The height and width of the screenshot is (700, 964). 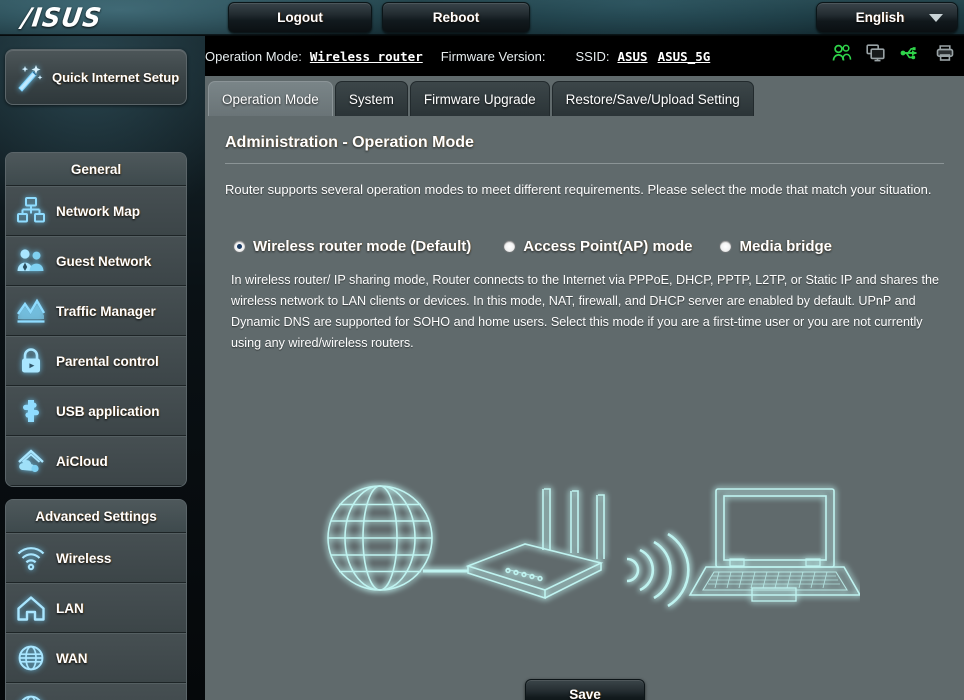 What do you see at coordinates (31, 608) in the screenshot?
I see `house-icon` at bounding box center [31, 608].